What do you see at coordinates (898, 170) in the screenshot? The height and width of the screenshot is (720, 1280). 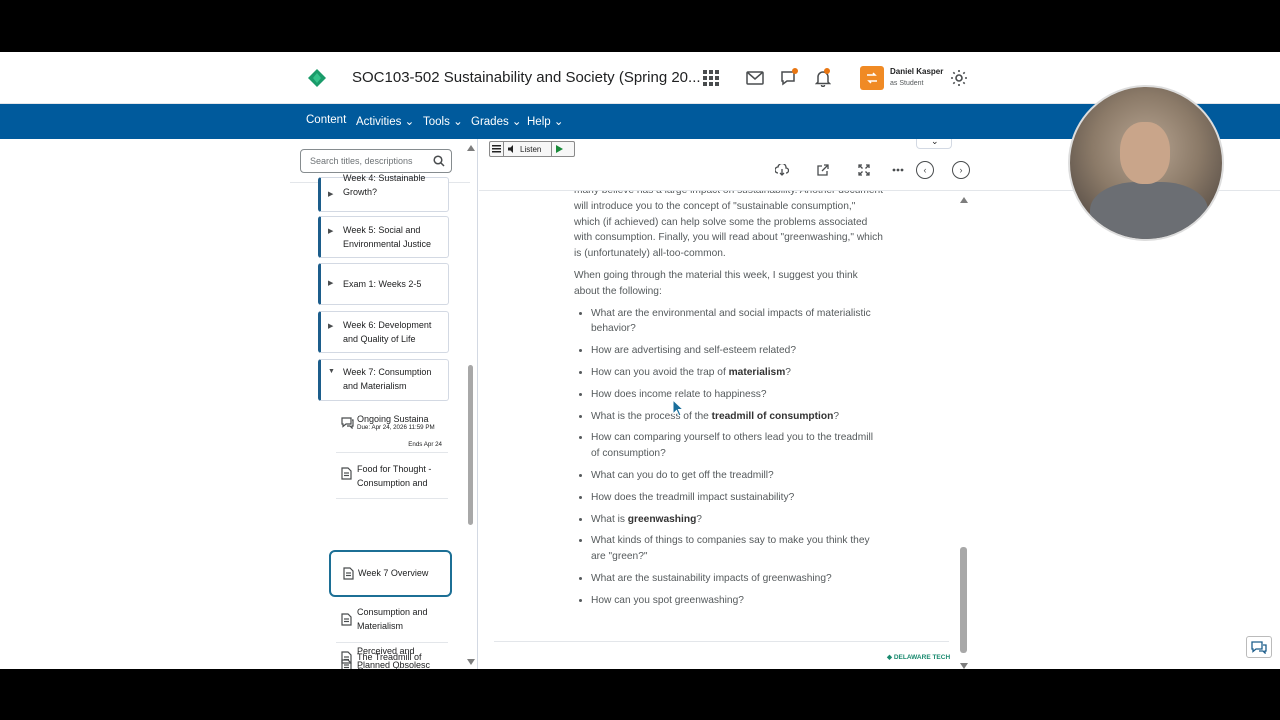 I see `more-options-icon` at bounding box center [898, 170].